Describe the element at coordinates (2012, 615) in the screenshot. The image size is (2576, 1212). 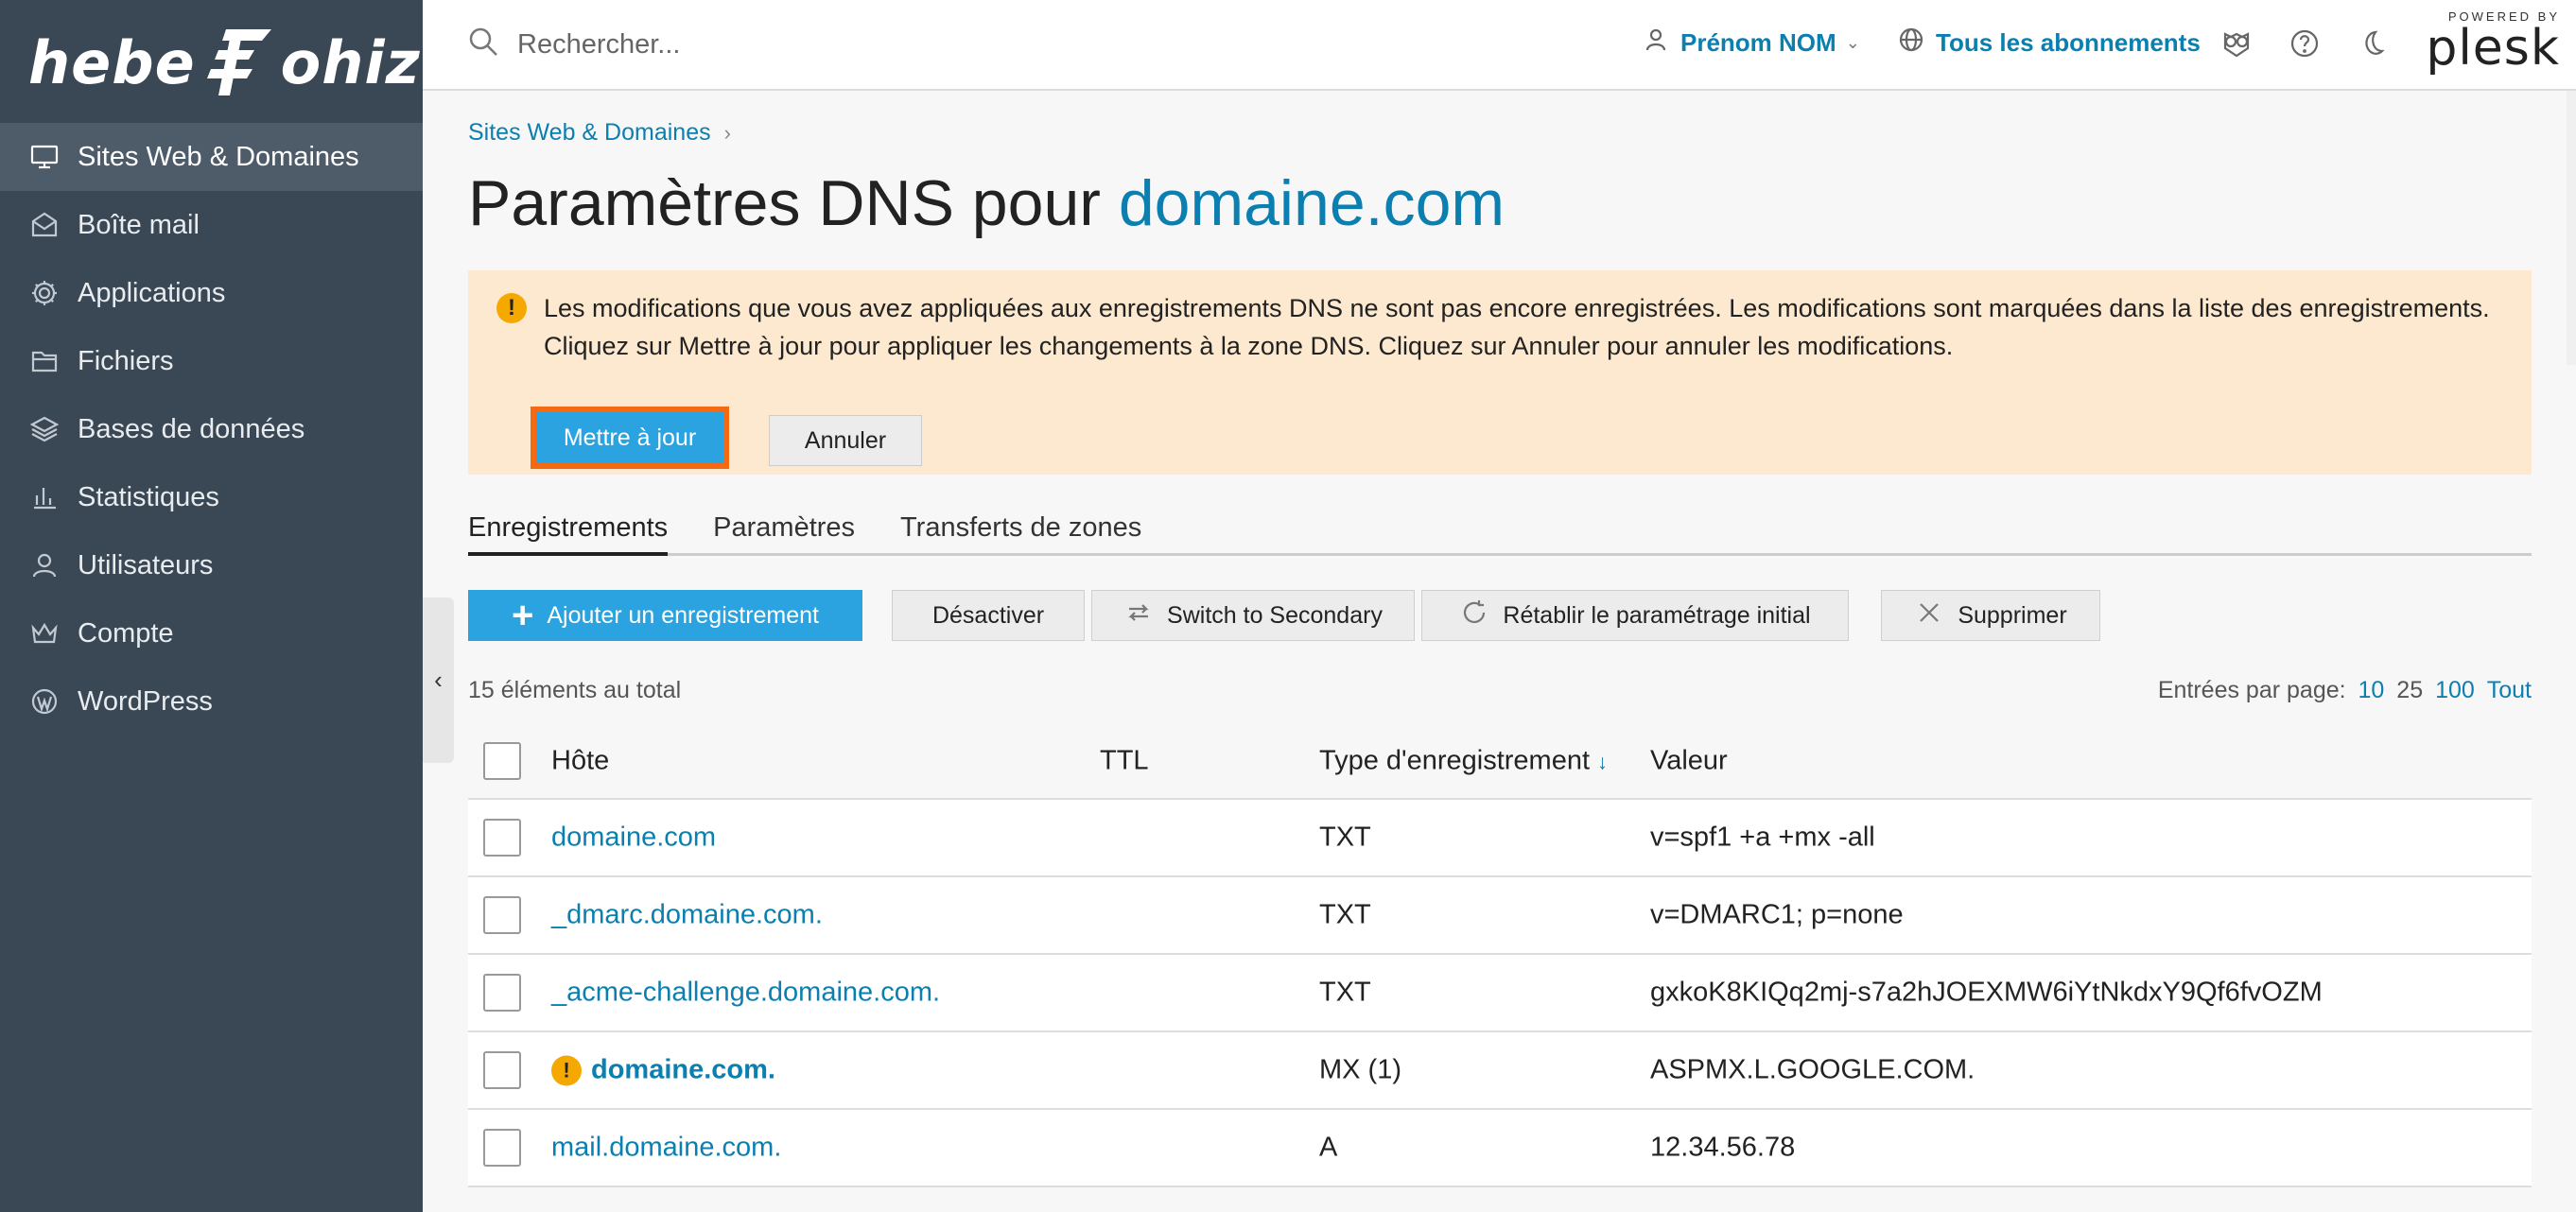
I see `delete-label: Supprimer` at that location.